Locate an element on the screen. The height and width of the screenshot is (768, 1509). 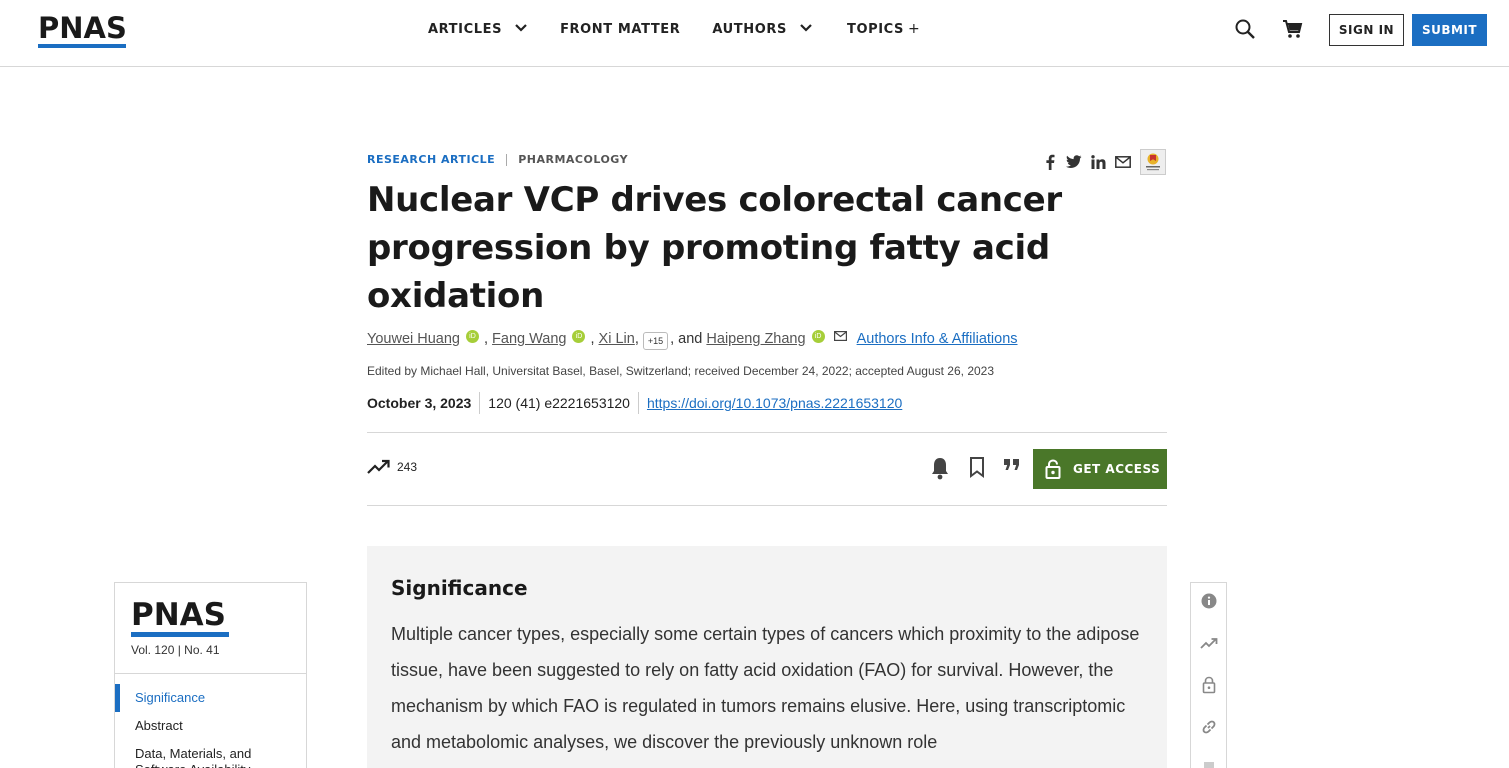
get-access-label: GET ACCESS is located at coordinates (1117, 469).